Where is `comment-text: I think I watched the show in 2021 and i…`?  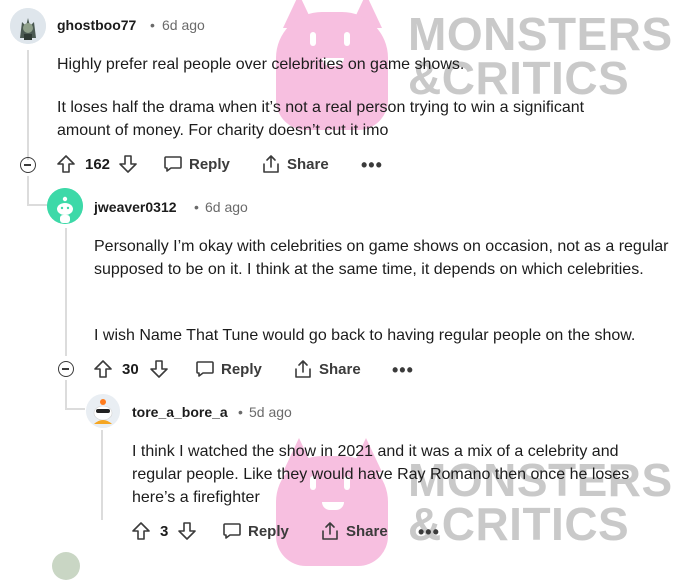 comment-text: I think I watched the show in 2021 and i… is located at coordinates (381, 474).